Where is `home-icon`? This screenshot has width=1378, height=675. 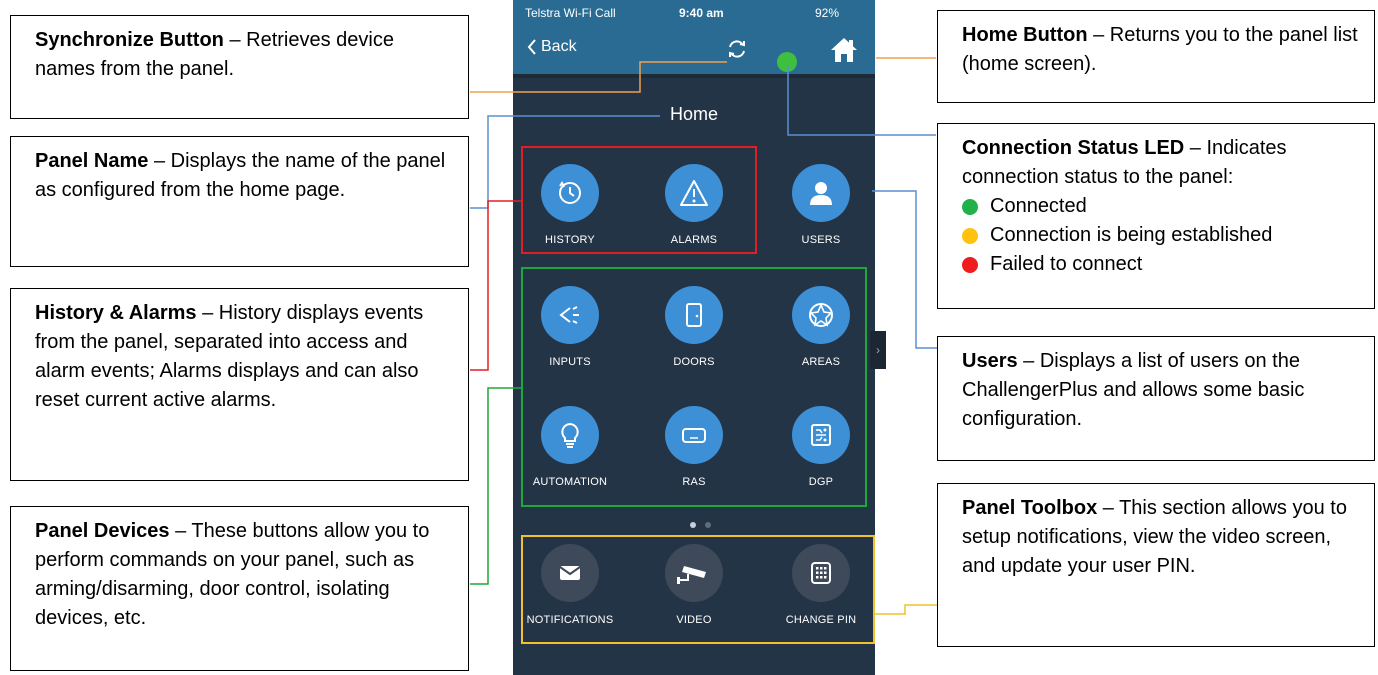 home-icon is located at coordinates (844, 50).